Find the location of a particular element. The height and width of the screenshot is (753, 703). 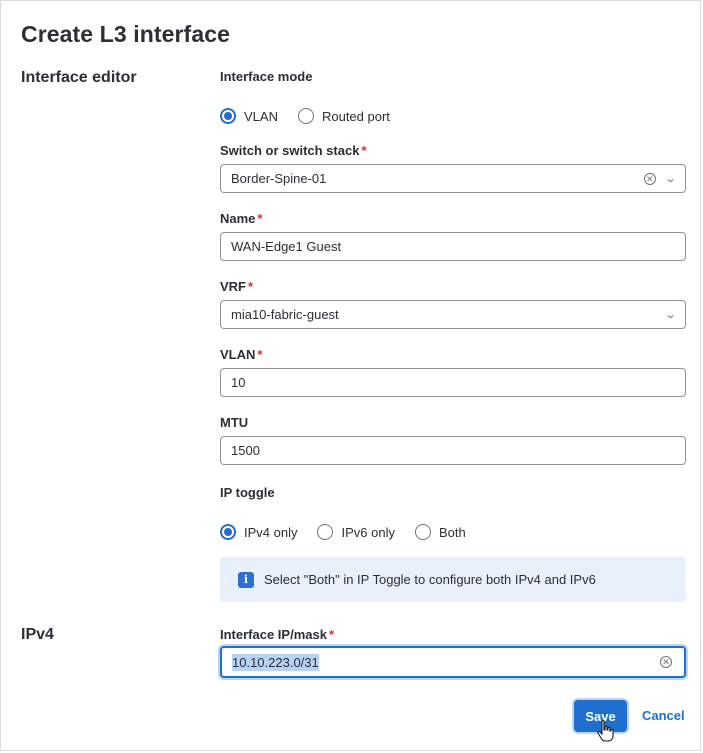

interface-ip-label-text: Interface IP/mask is located at coordinates (273, 634).